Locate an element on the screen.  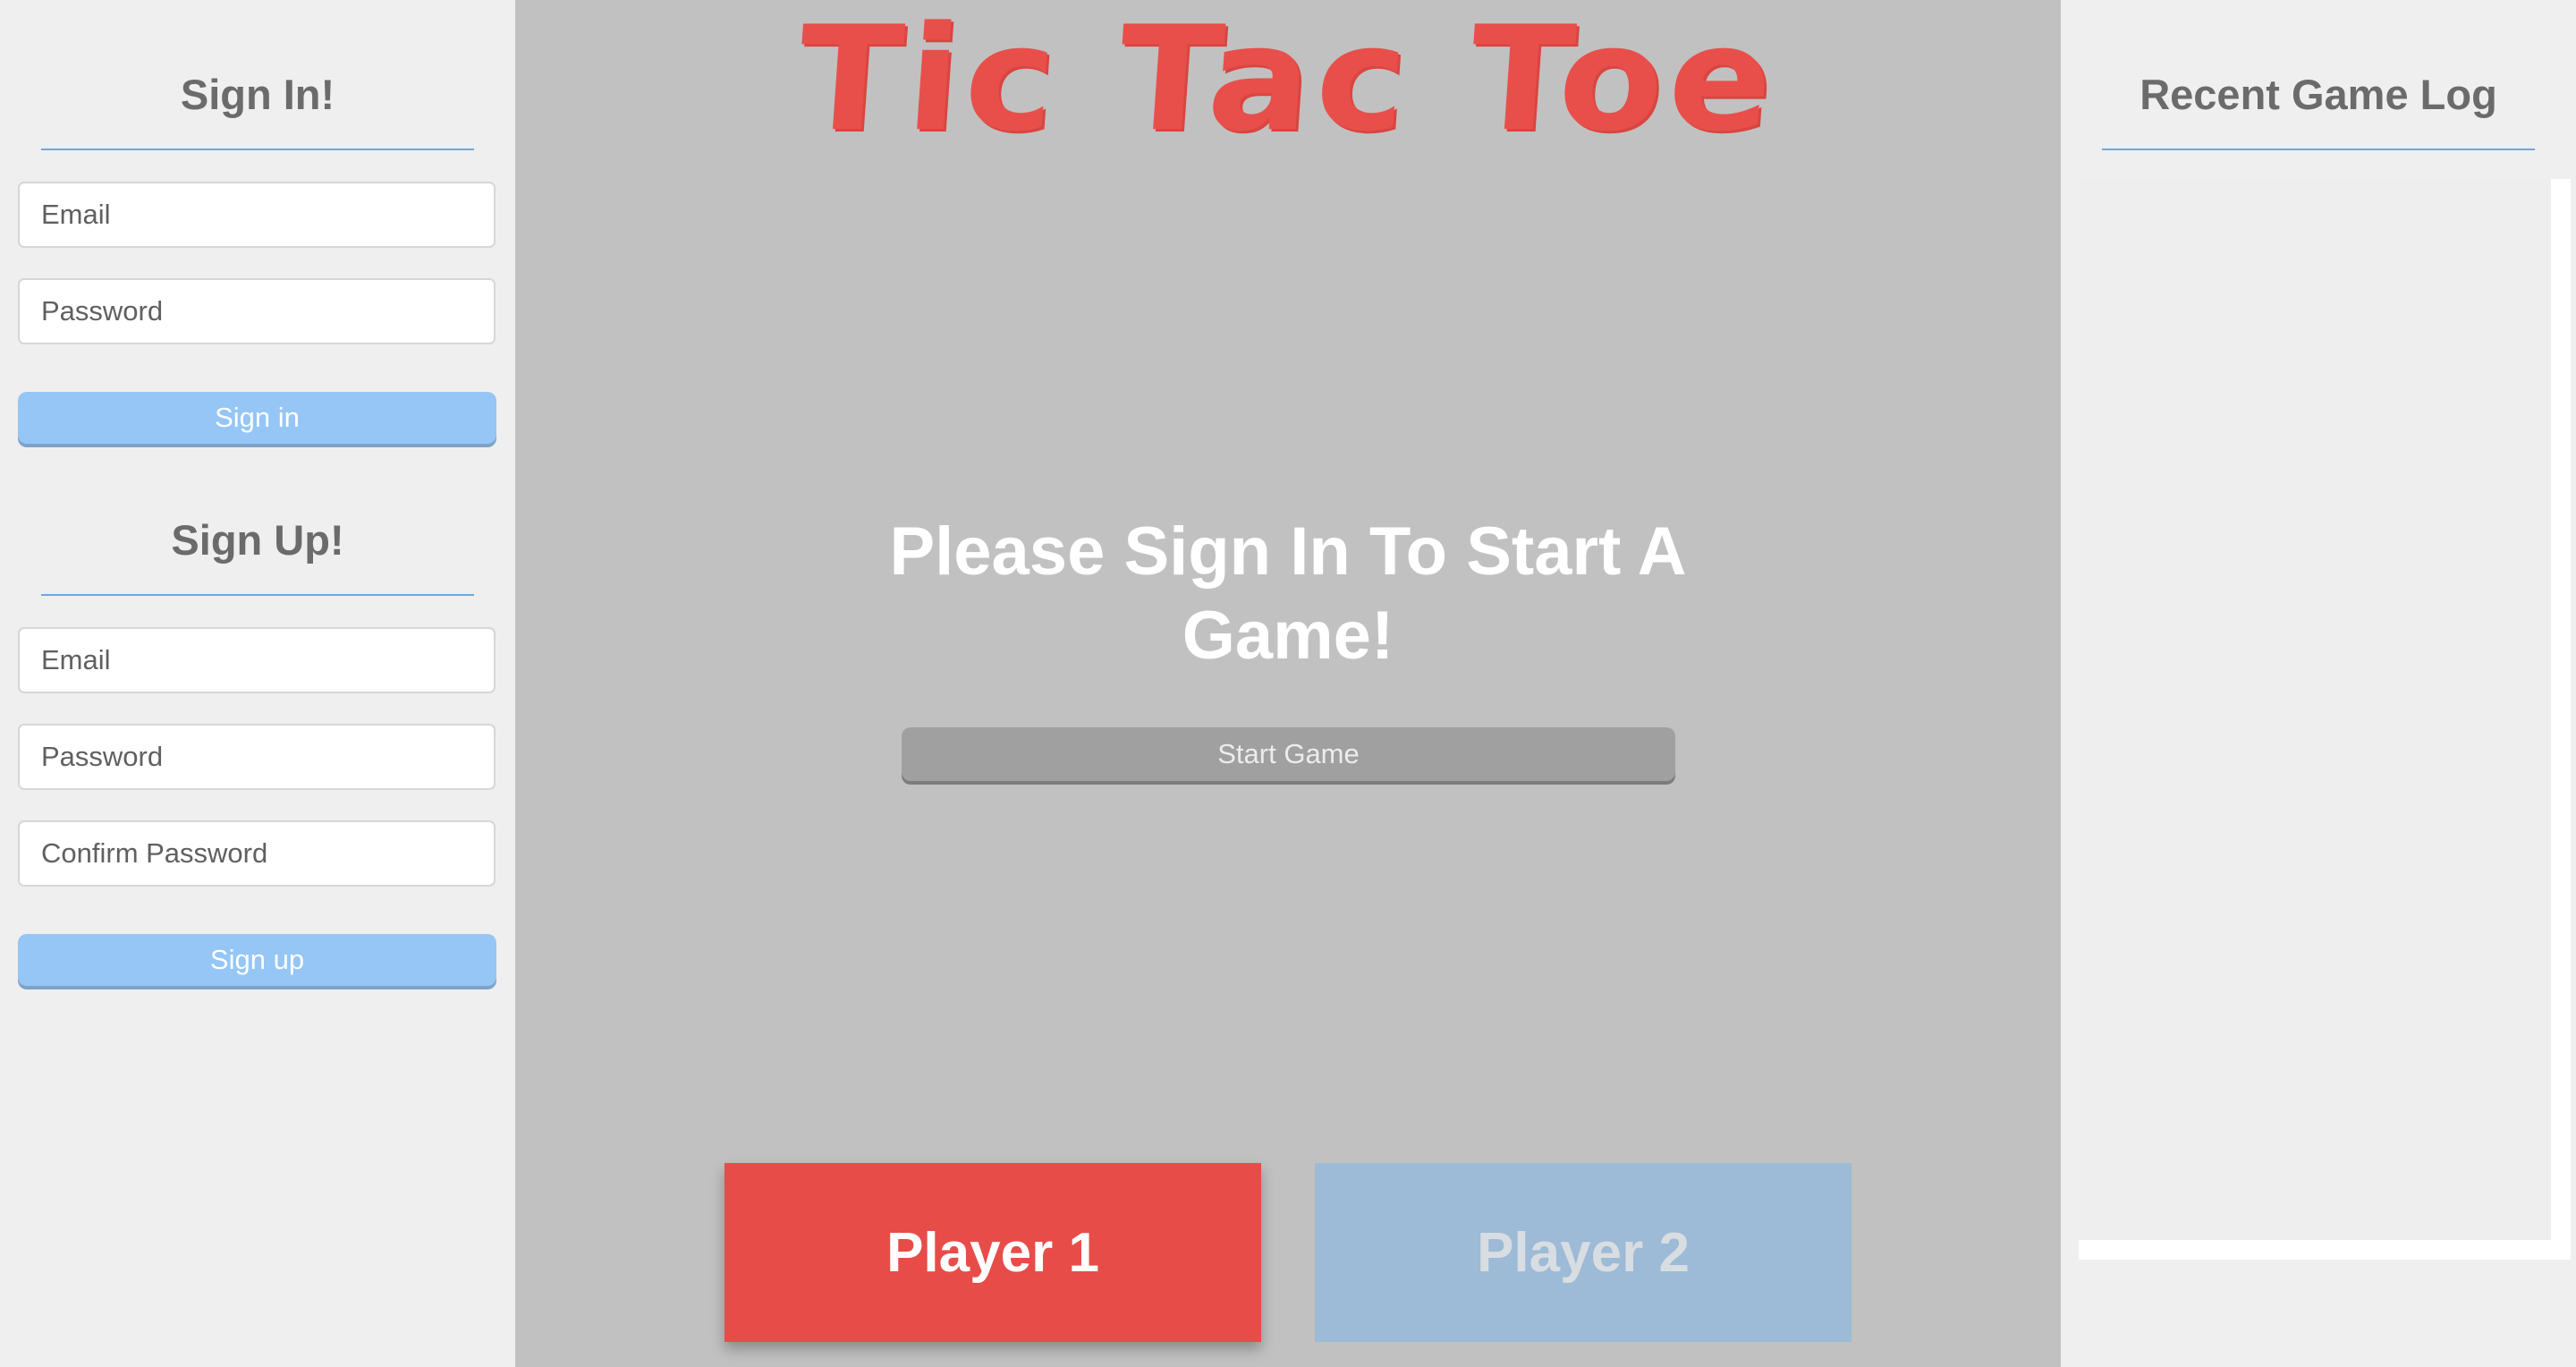
sign-in-email-input is located at coordinates (257, 215).